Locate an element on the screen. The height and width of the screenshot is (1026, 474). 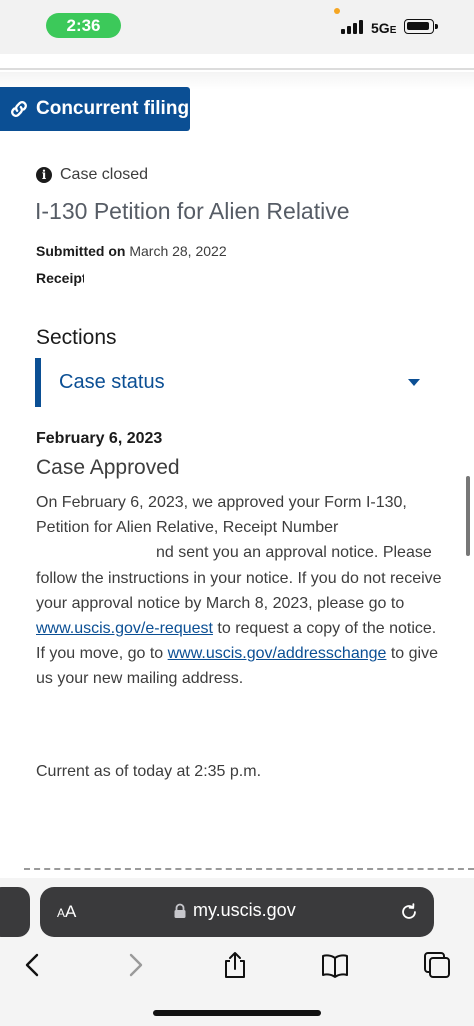
network-type-label: 5G is located at coordinates (380, 28).